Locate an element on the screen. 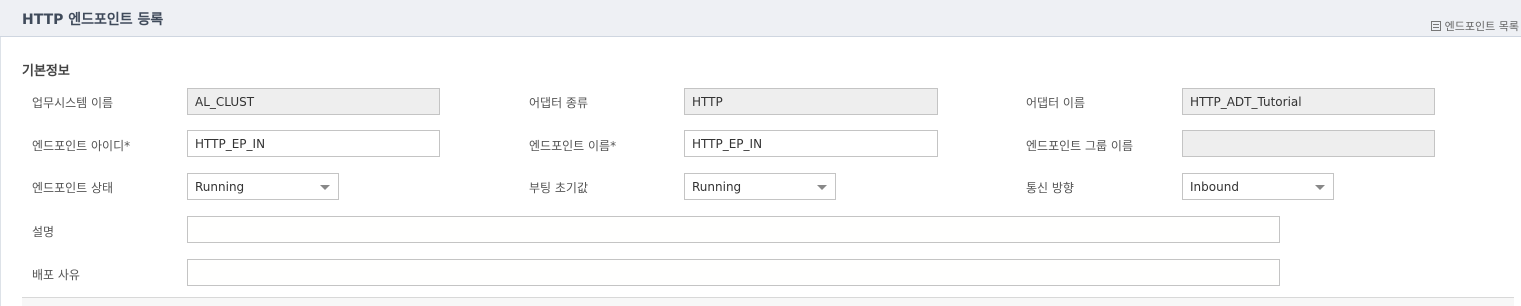  endpoint-list-link: 엔드포인트 목록 is located at coordinates (1474, 26).